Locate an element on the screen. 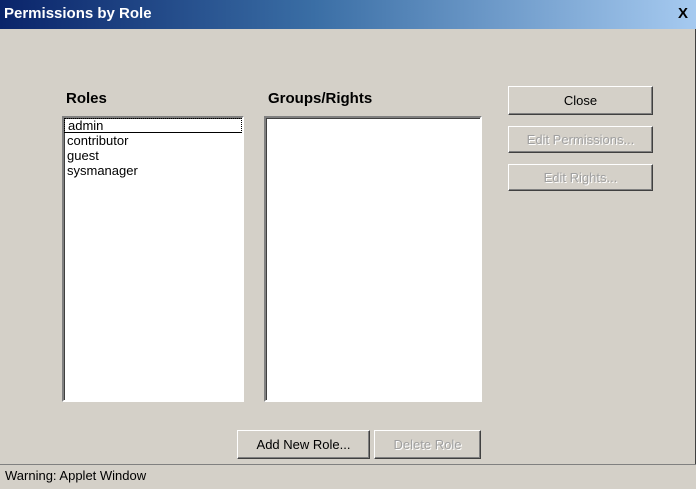 This screenshot has width=696, height=489. role-list-item: admin is located at coordinates (153, 125).